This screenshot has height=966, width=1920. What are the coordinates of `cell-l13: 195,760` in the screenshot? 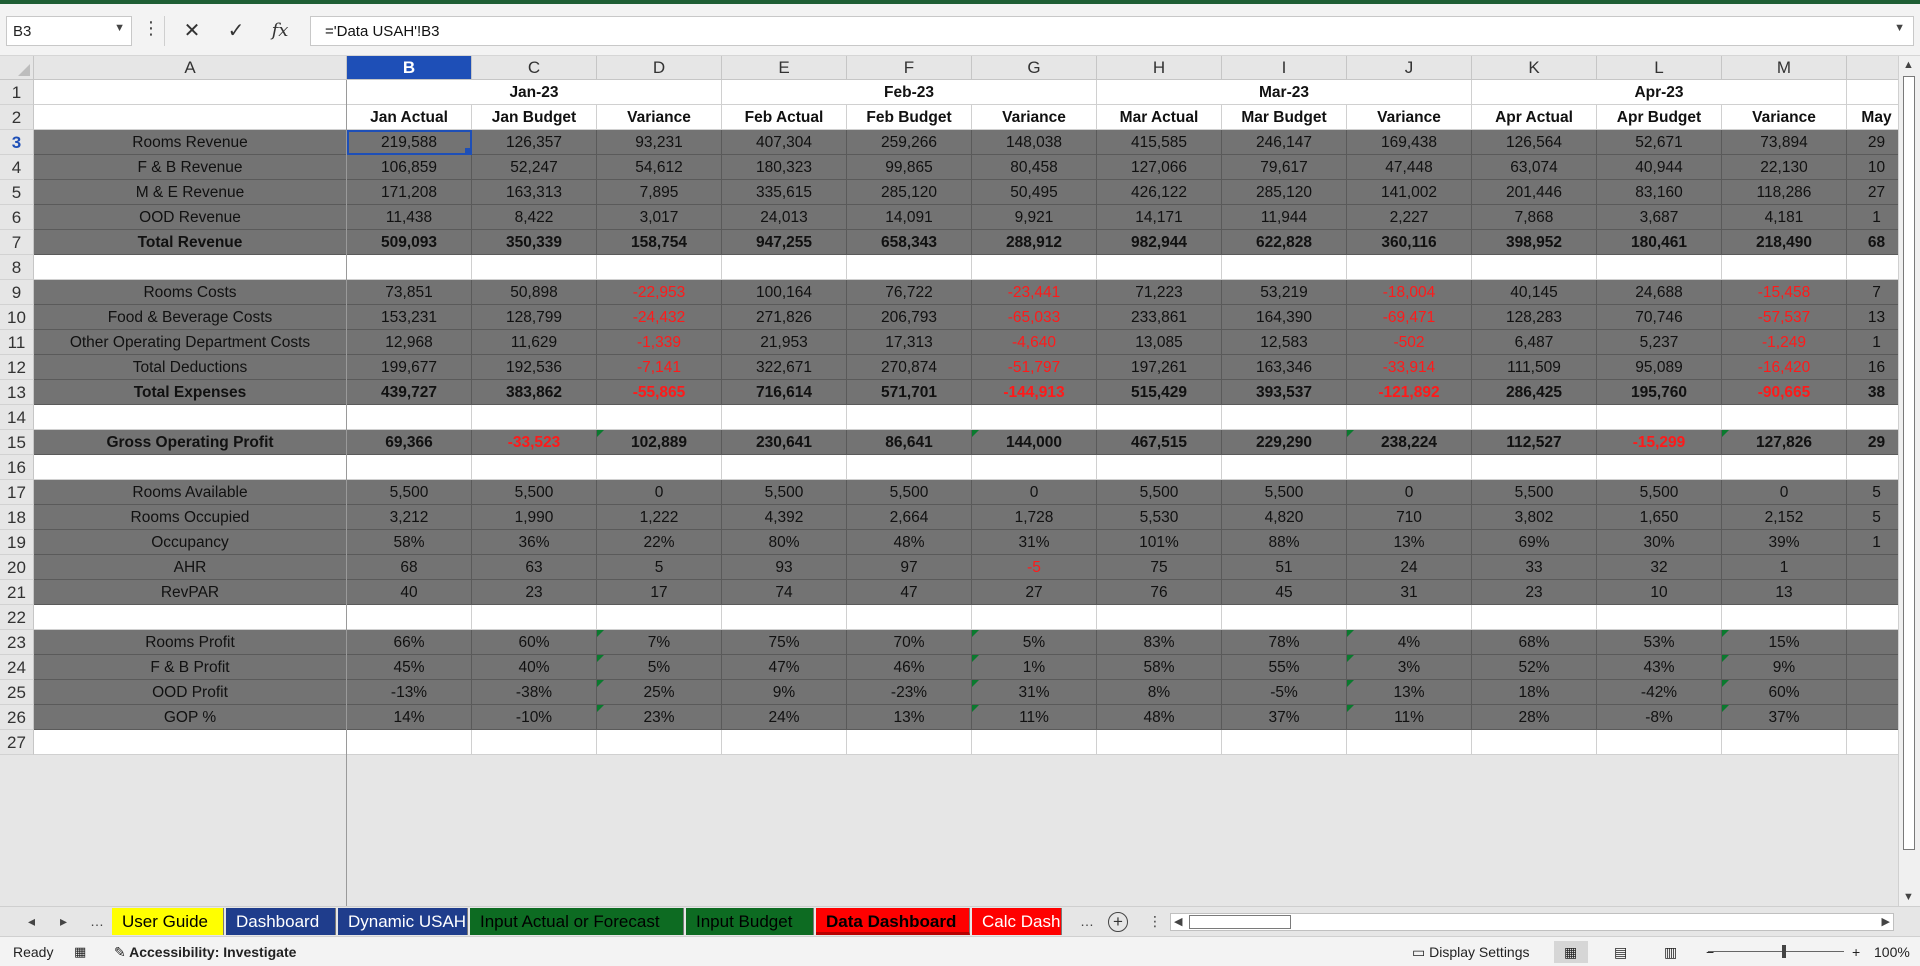 It's located at (1659, 392).